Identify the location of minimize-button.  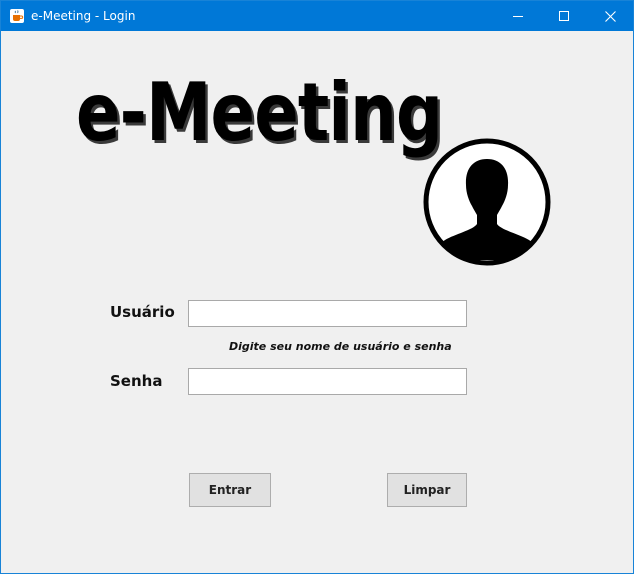
(518, 16).